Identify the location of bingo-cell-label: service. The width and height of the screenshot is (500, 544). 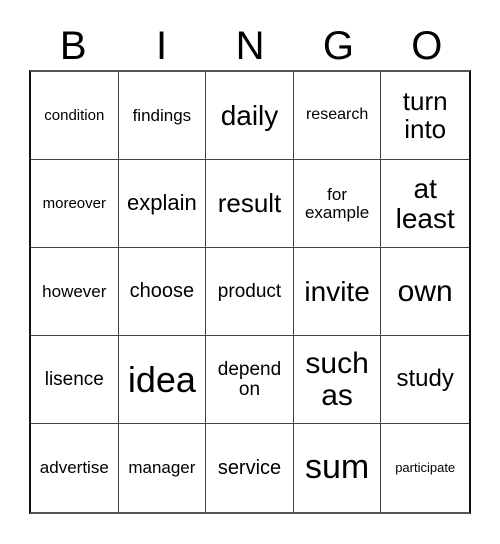
(249, 467).